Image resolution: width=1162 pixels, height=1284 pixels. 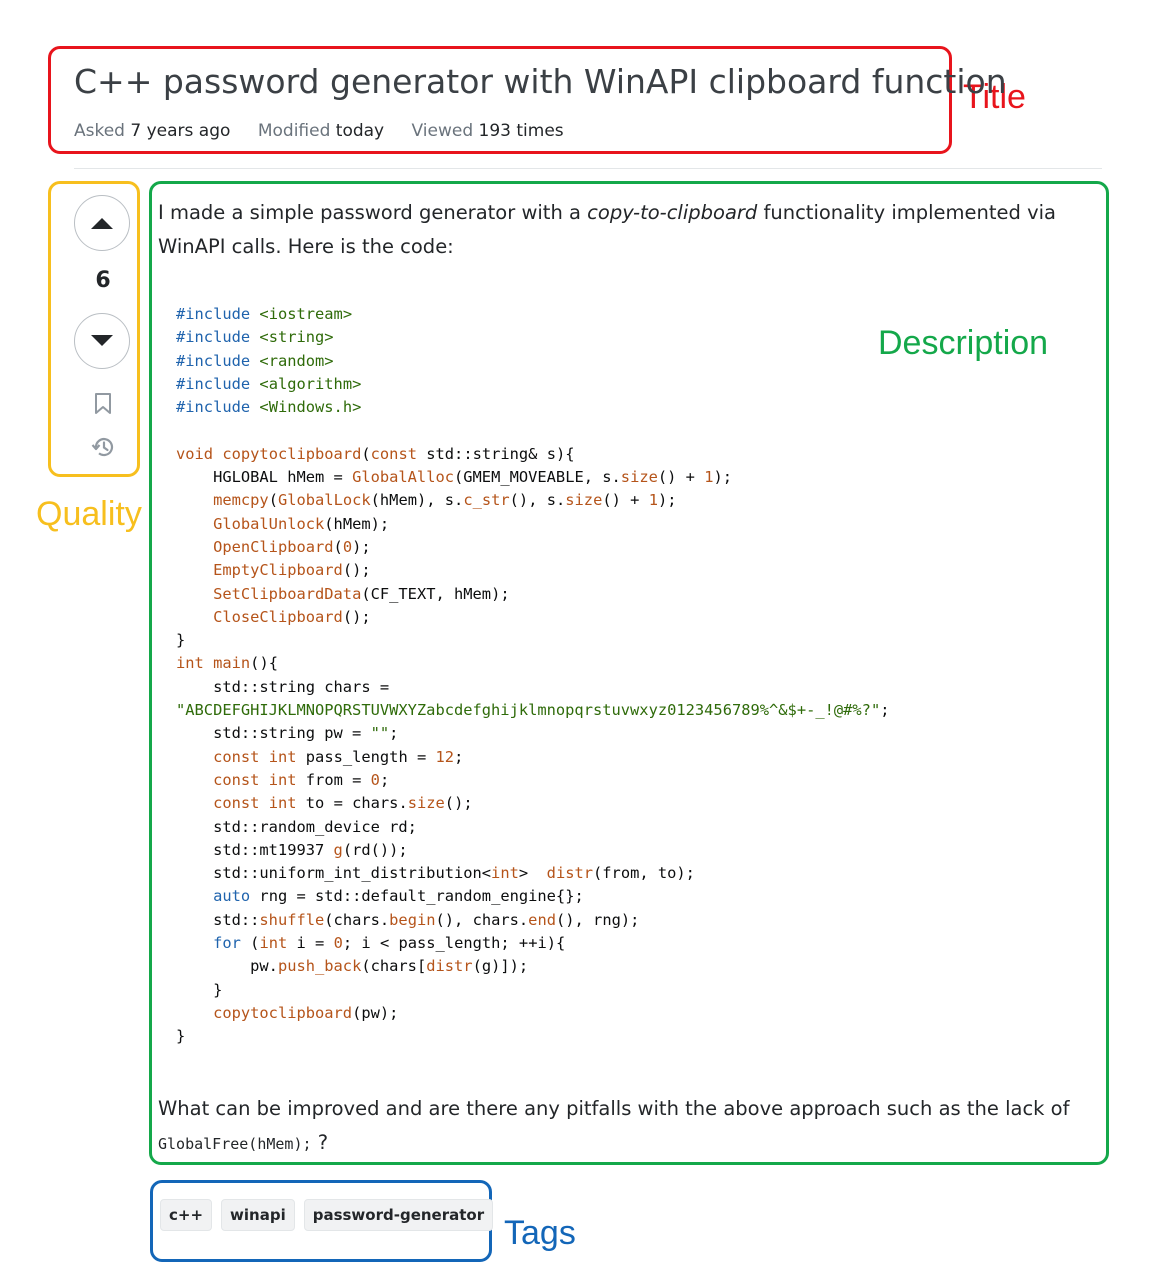 What do you see at coordinates (360, 131) in the screenshot?
I see `modified-value: today` at bounding box center [360, 131].